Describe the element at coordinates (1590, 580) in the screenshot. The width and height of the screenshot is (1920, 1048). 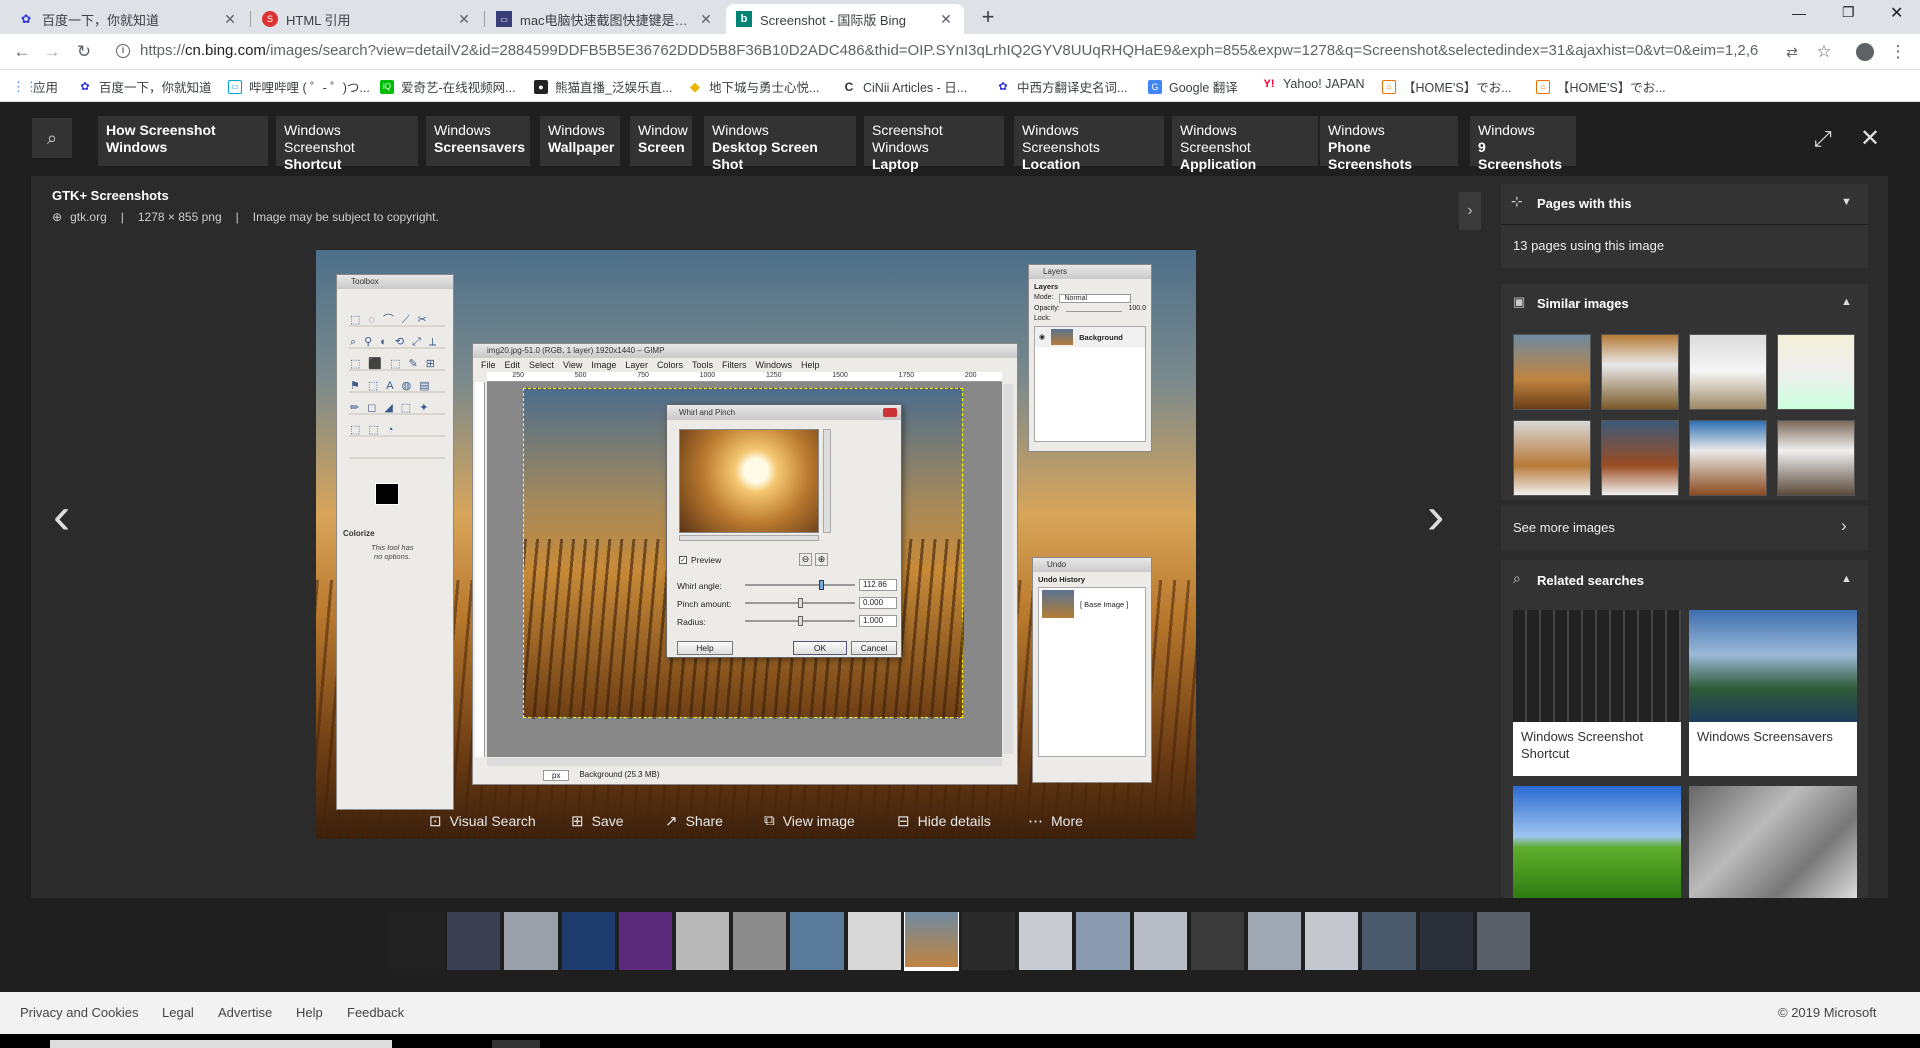
I see `related-searches-heading: Related searches` at that location.